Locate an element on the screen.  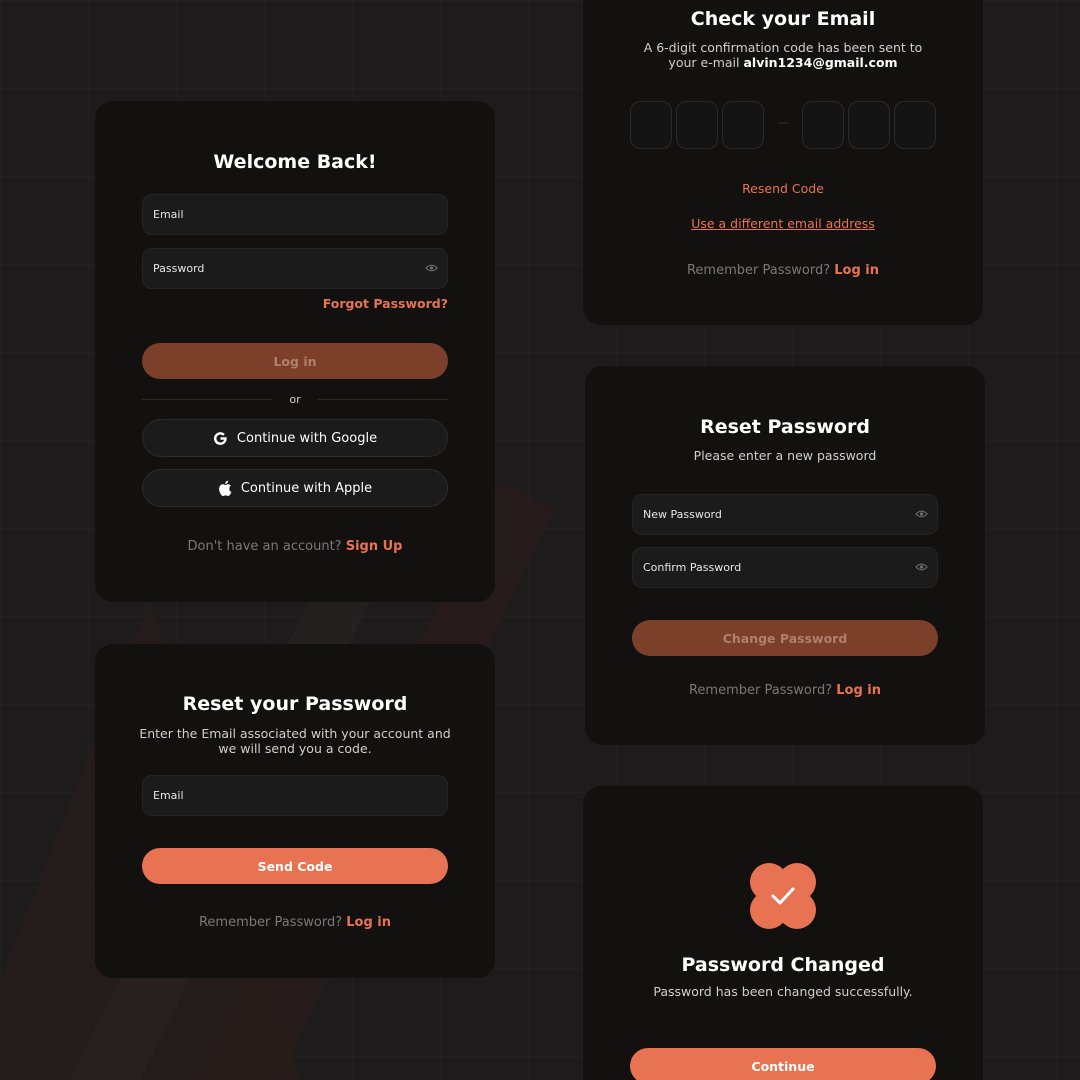
signup-row: Don't have an account? Sign Up is located at coordinates (295, 546).